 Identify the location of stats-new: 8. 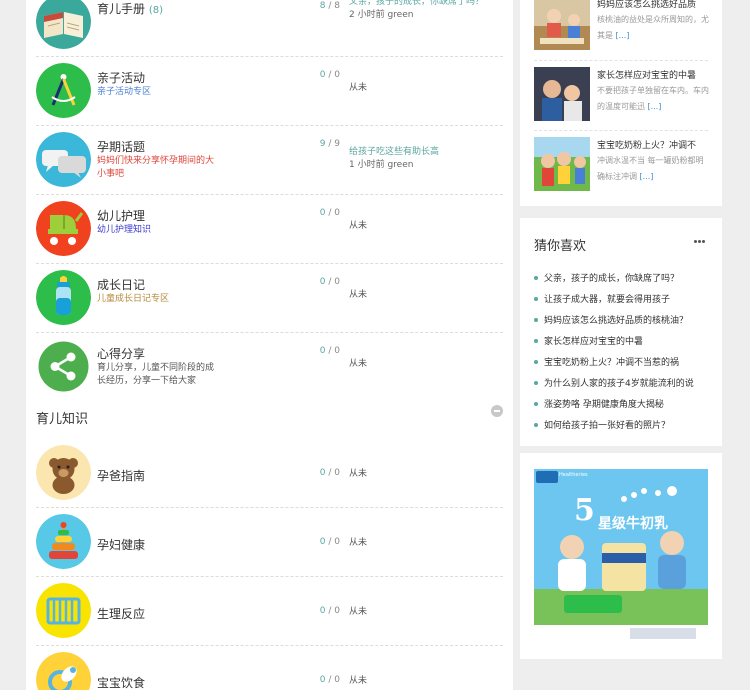
(322, 6).